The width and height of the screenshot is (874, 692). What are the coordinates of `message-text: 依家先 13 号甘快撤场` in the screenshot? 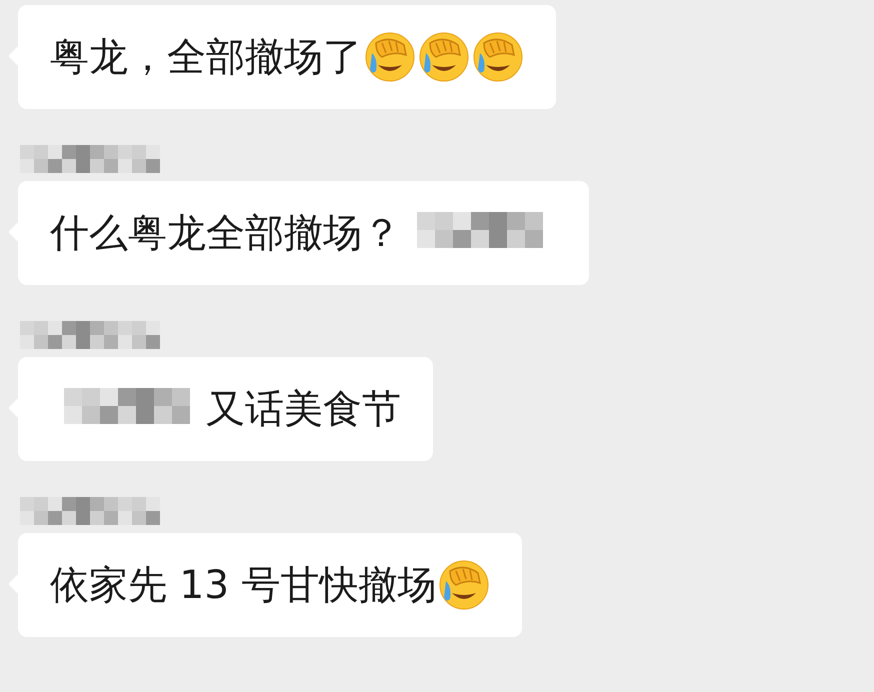 It's located at (243, 586).